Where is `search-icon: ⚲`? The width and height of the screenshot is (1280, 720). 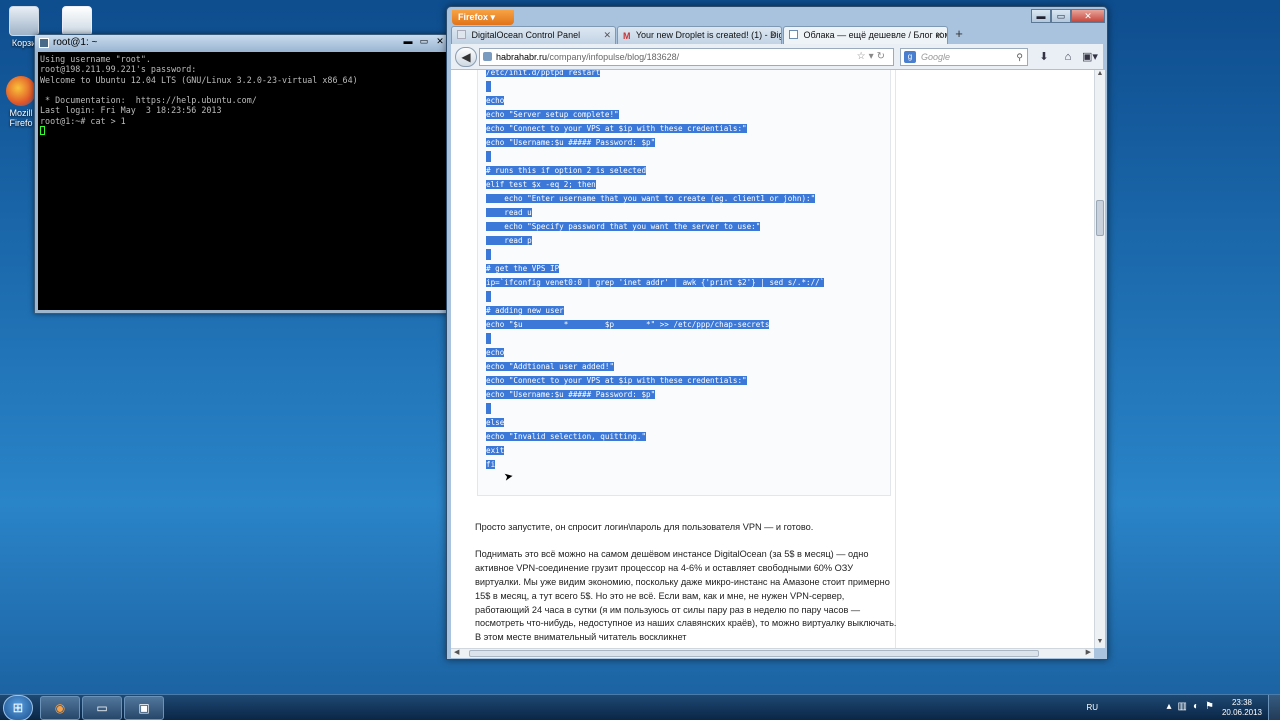
search-icon: ⚲ is located at coordinates (1019, 57).